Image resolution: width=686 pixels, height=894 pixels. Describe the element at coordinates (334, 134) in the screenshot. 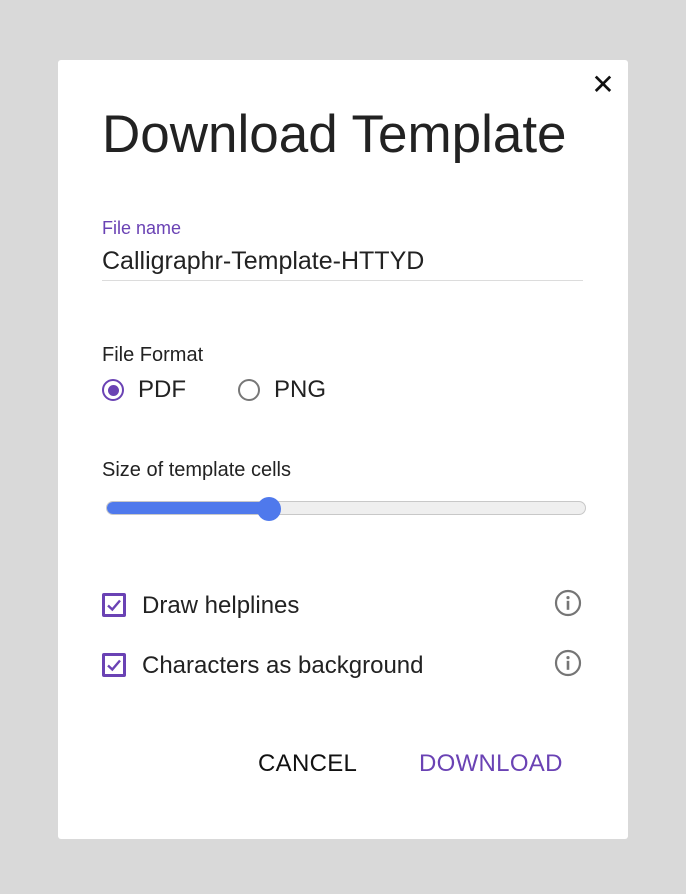

I see `dialog-title: Download Template` at that location.